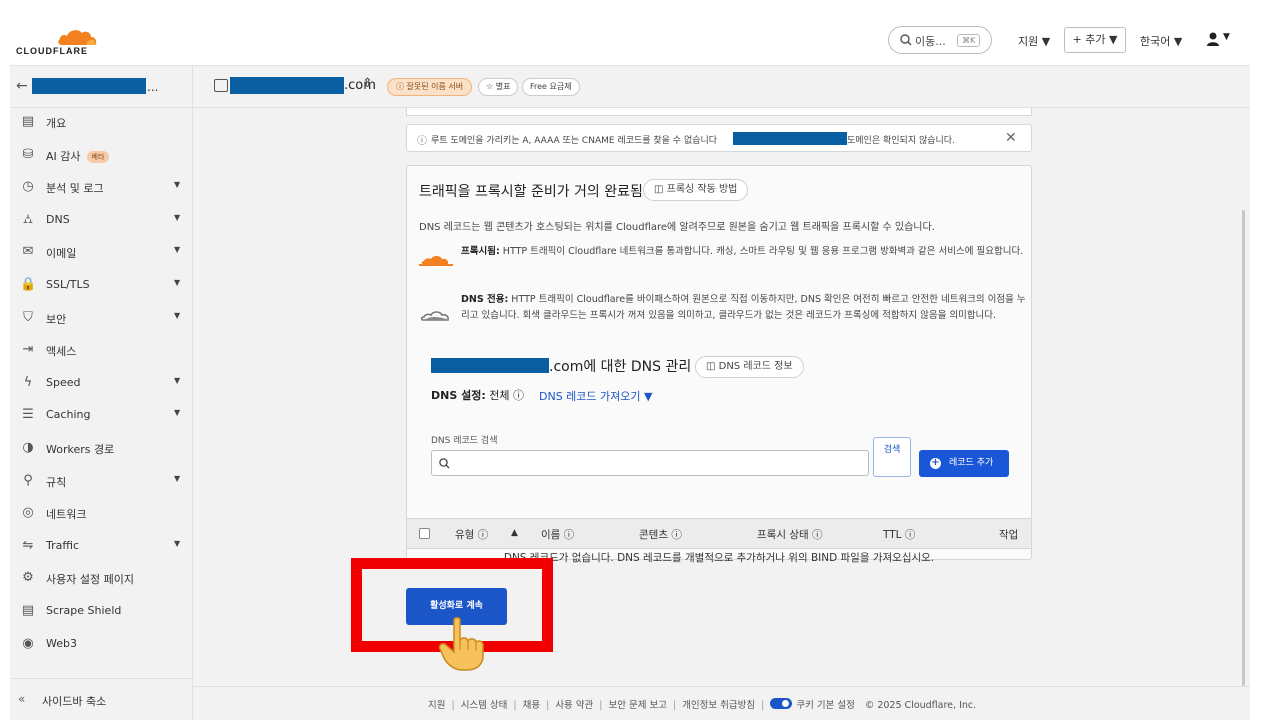 The image size is (1280, 720). I want to click on sidebar-item-scrape-shield: ▤ Scrape Shield, so click(101, 612).